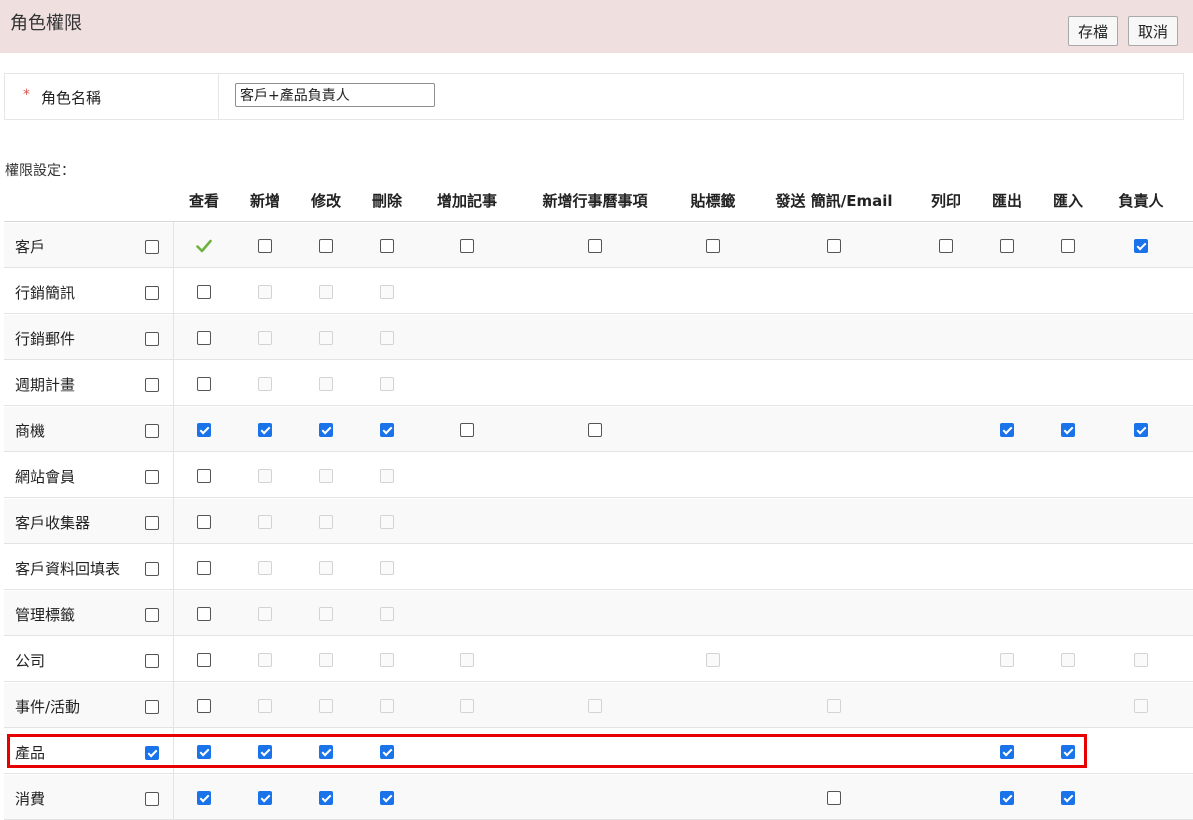 This screenshot has width=1193, height=820. Describe the element at coordinates (1141, 201) in the screenshot. I see `column-header-owner: 負責人` at that location.